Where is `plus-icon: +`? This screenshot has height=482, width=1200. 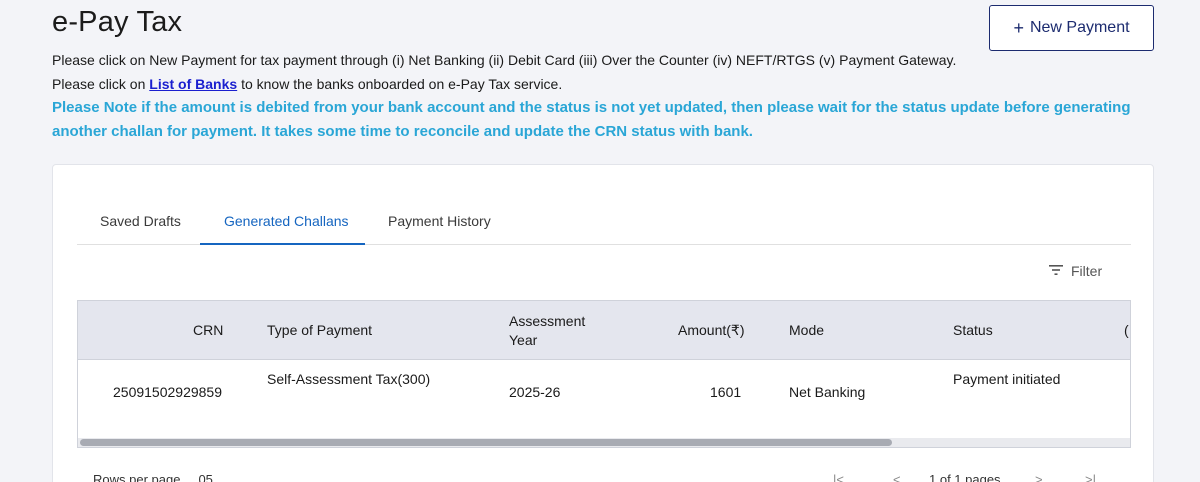 plus-icon: + is located at coordinates (1018, 28).